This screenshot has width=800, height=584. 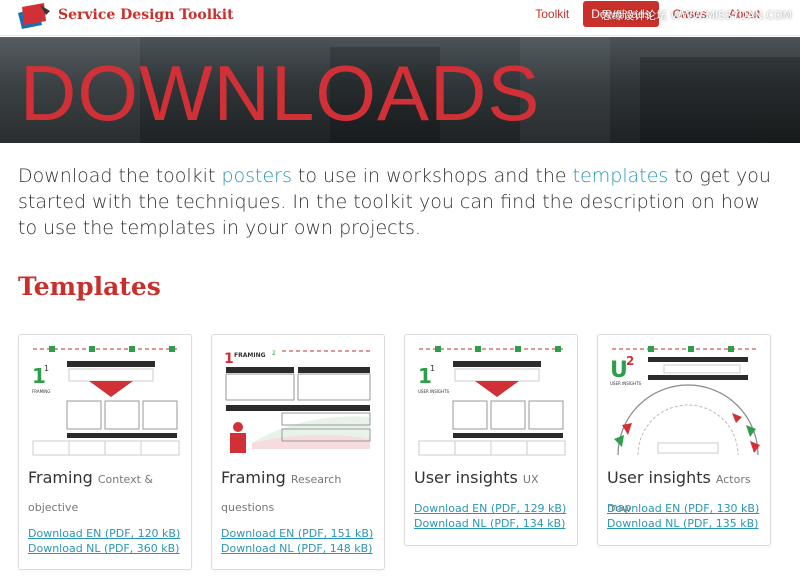 I want to click on download-en-link: Download EN (PDF, 130 kB), so click(x=683, y=508).